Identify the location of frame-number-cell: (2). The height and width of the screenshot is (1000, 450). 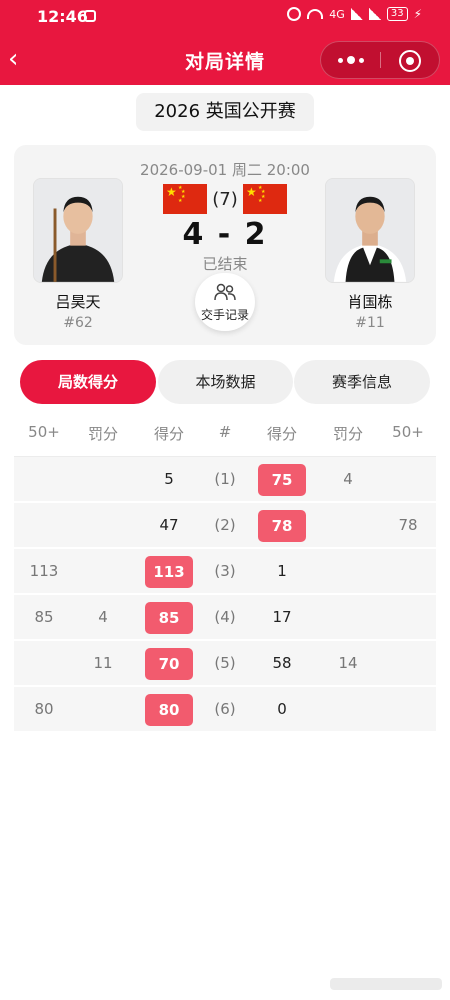
(225, 525).